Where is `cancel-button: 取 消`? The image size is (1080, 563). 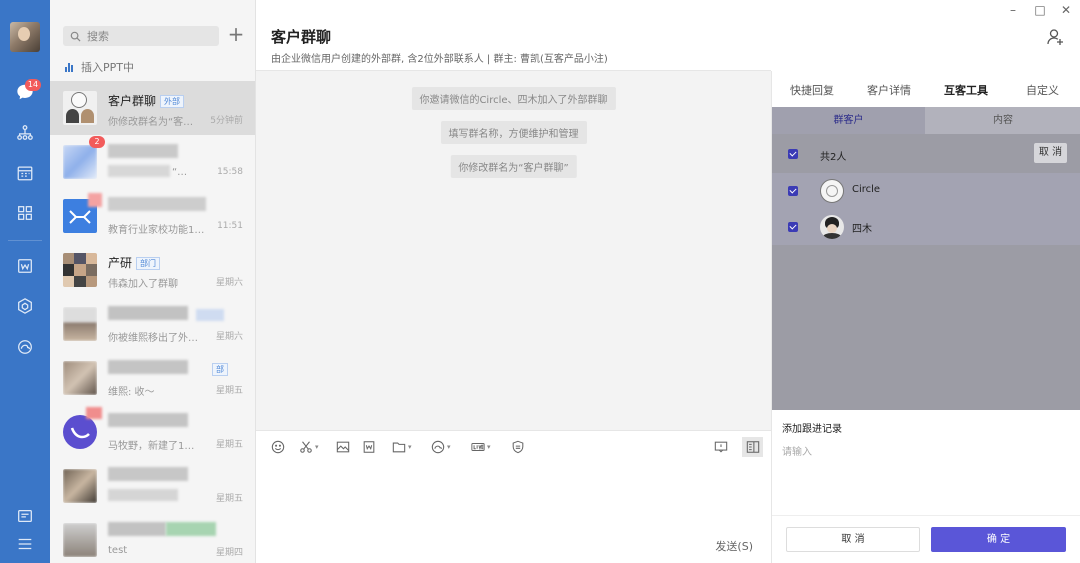 cancel-button: 取 消 is located at coordinates (853, 539).